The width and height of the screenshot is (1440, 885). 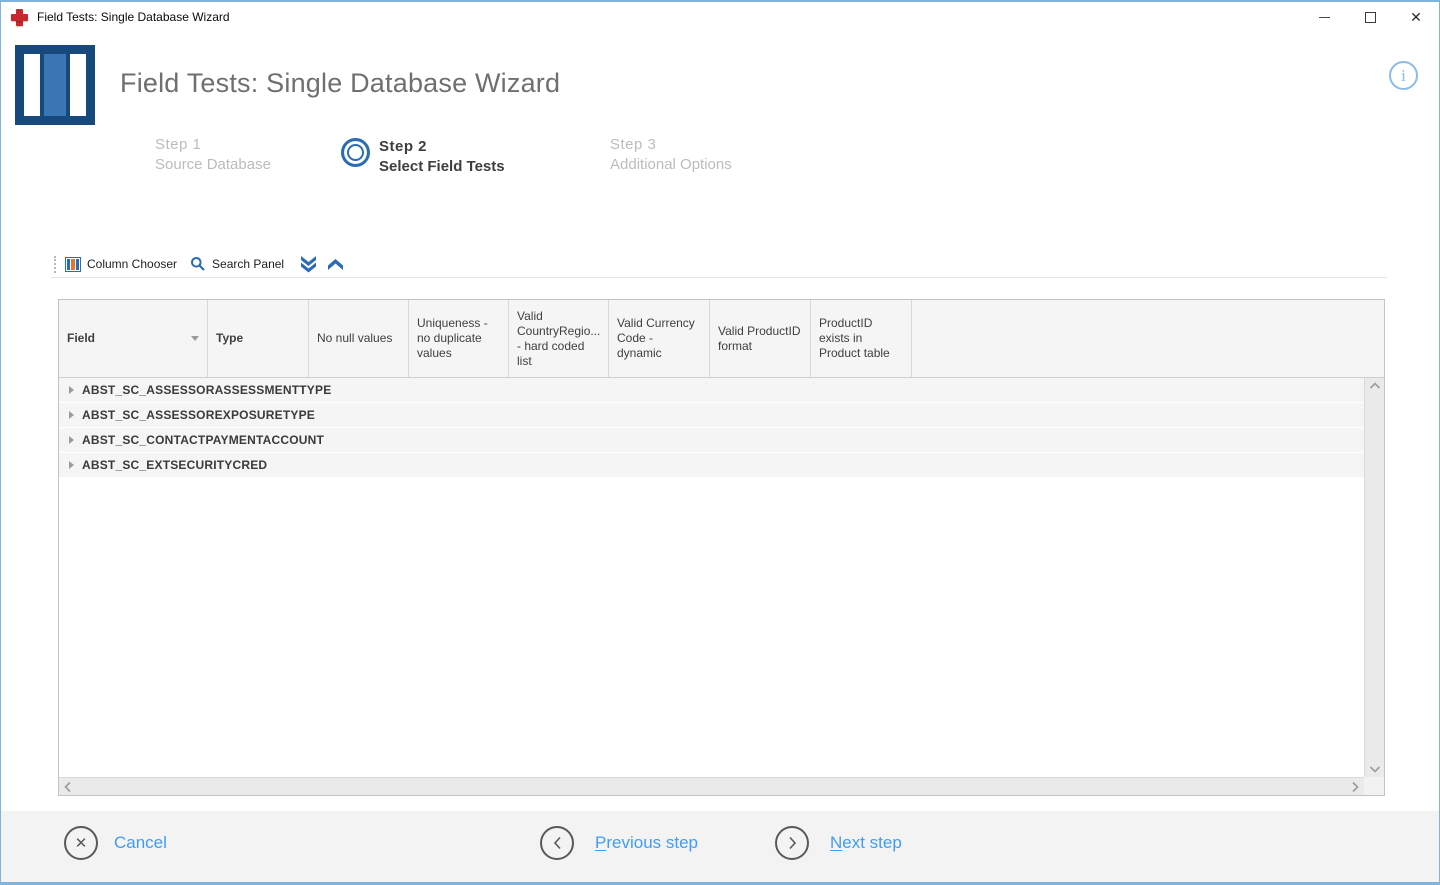 What do you see at coordinates (1375, 386) in the screenshot?
I see `scroll-up-icon` at bounding box center [1375, 386].